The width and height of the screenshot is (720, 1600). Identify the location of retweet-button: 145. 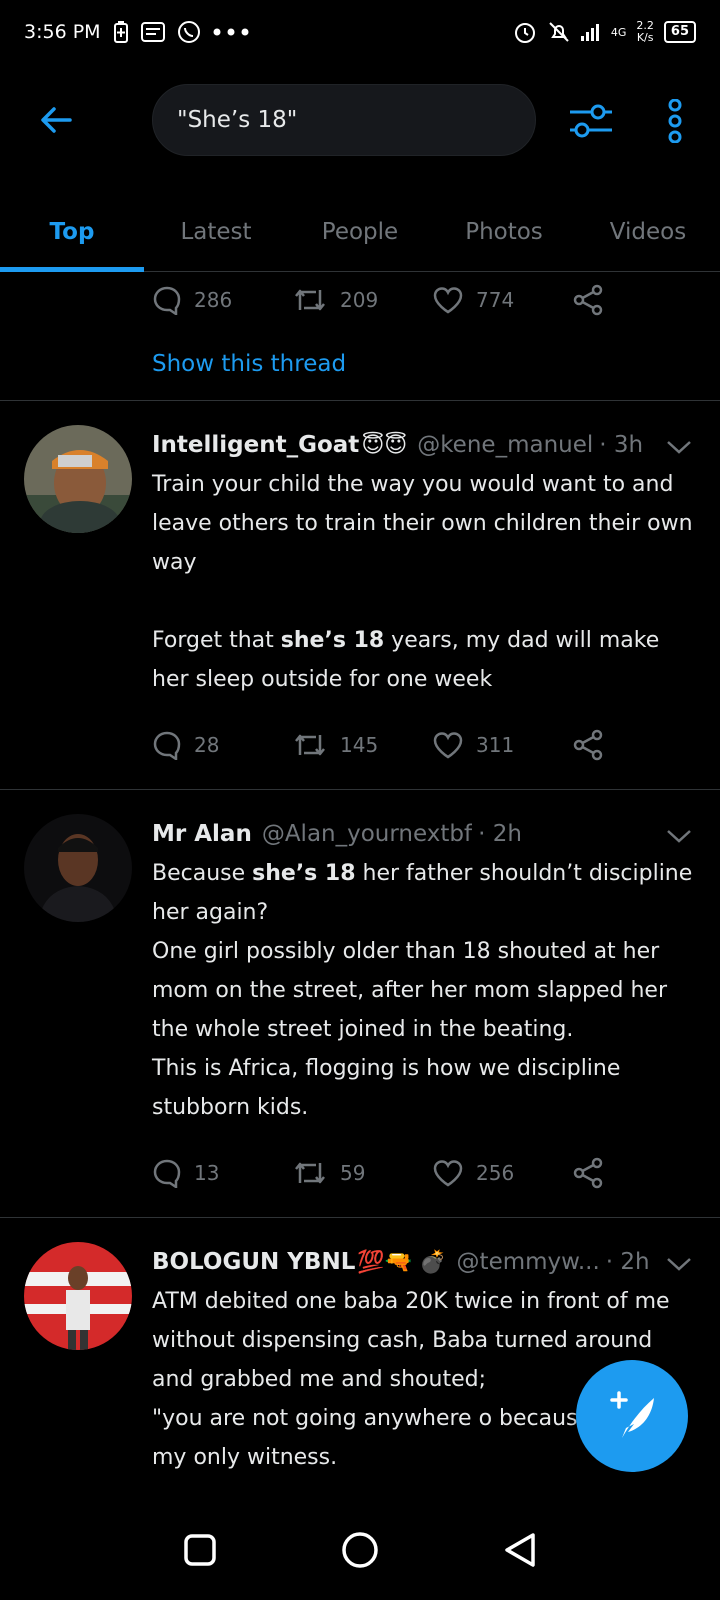
(362, 745).